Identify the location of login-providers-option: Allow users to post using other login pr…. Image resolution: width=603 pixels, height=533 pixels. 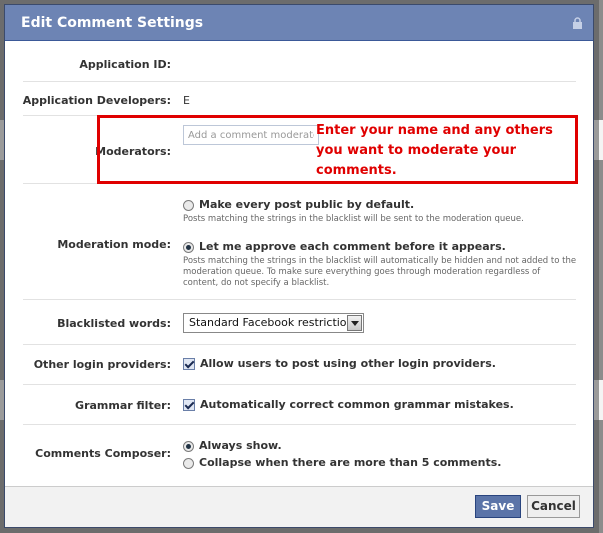
(339, 363).